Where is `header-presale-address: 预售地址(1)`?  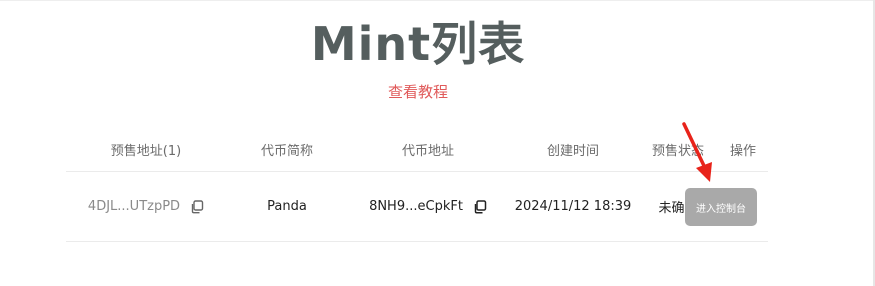 header-presale-address: 预售地址(1) is located at coordinates (146, 151).